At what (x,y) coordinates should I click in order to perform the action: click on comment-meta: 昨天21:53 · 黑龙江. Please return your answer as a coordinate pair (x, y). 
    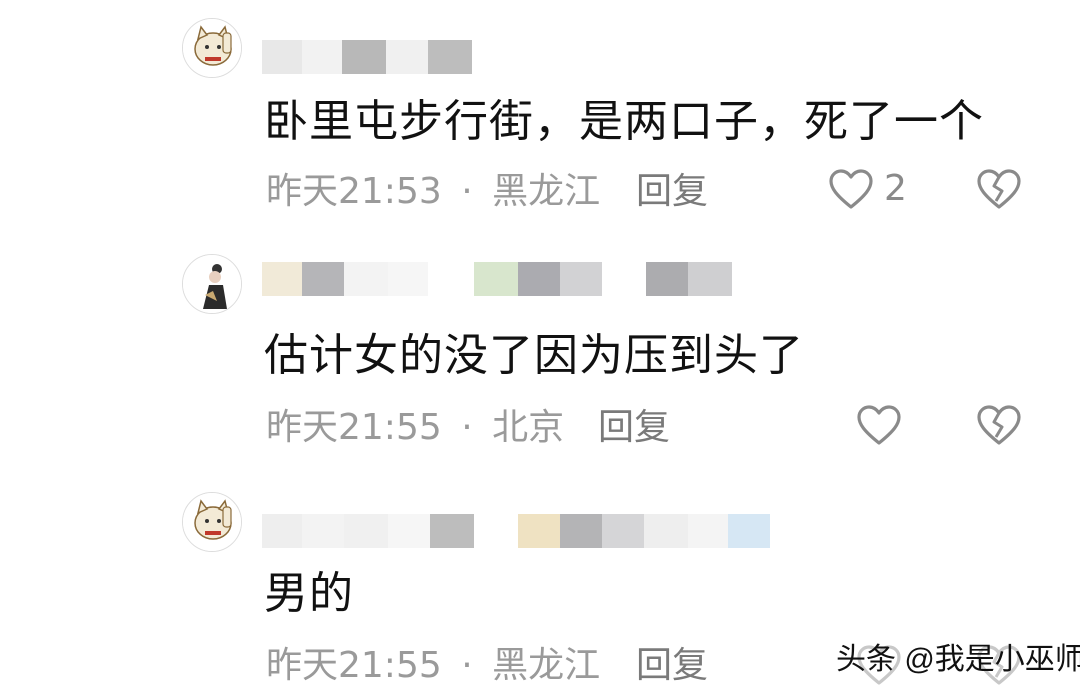
    Looking at the image, I should click on (433, 192).